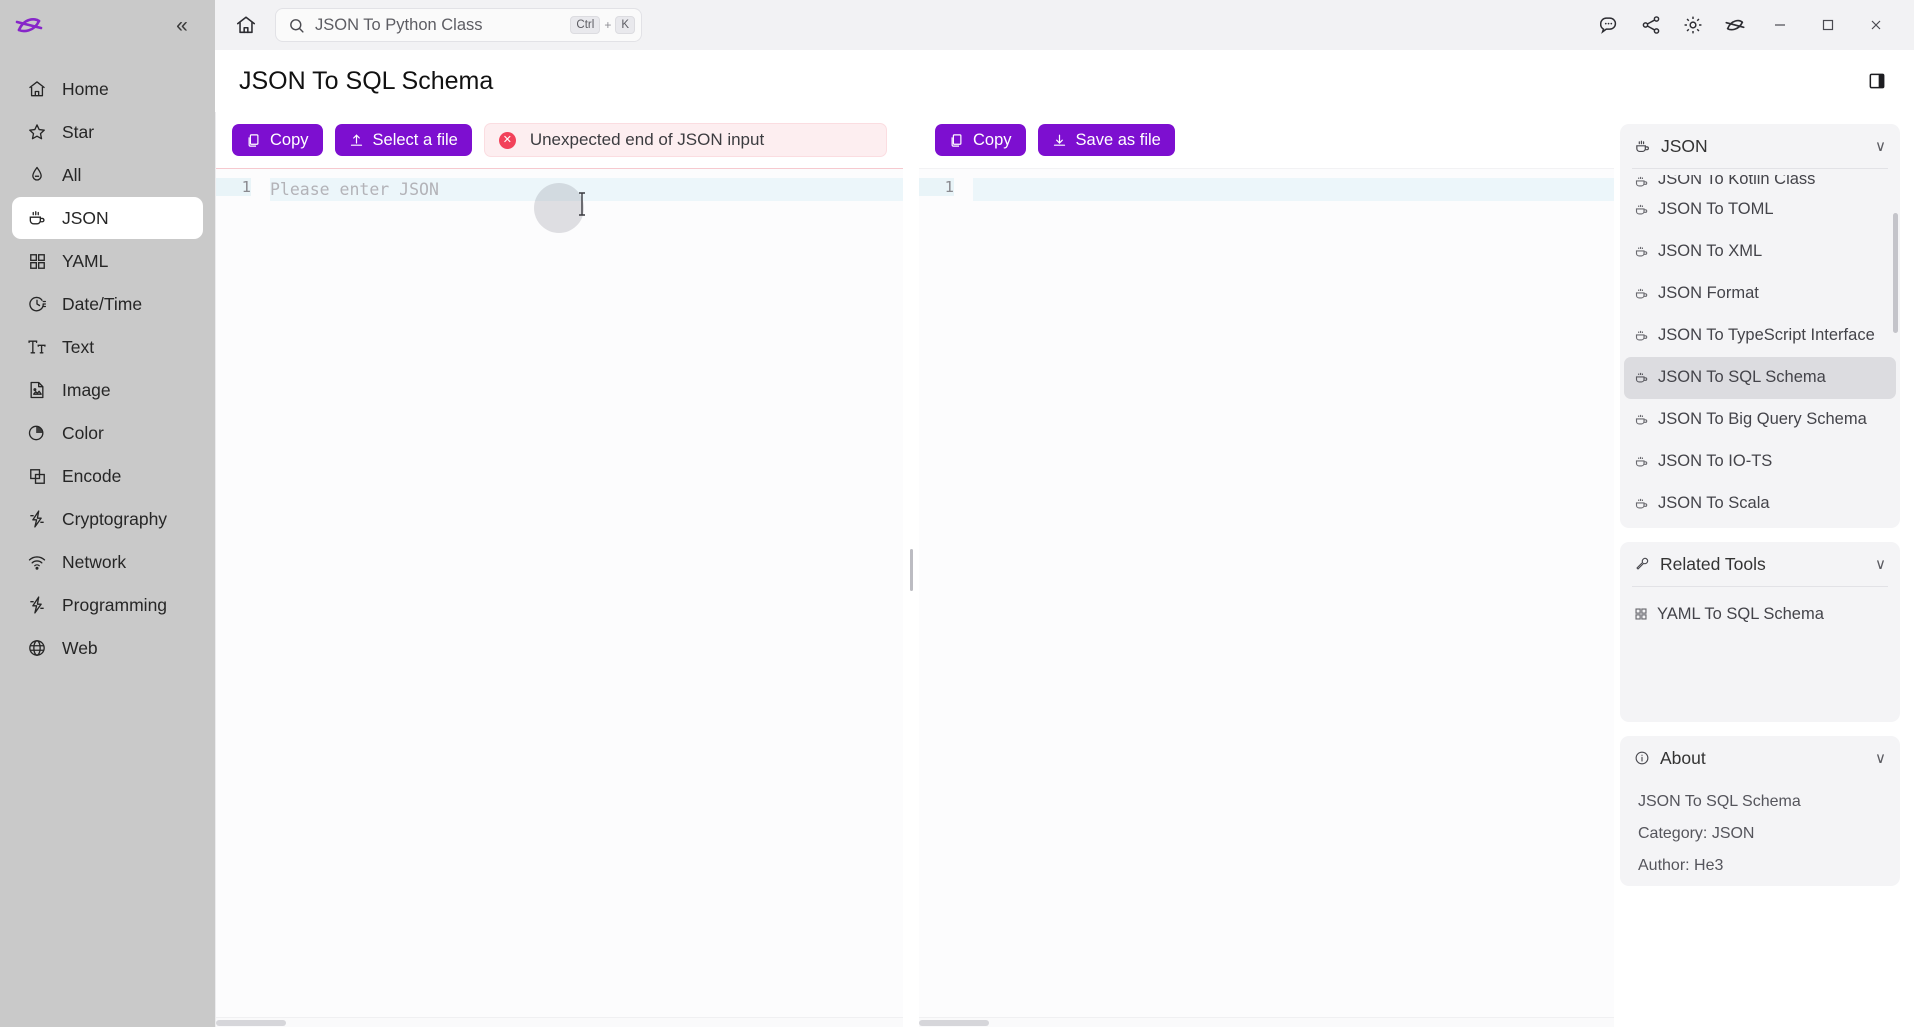  I want to click on image-icon, so click(37, 390).